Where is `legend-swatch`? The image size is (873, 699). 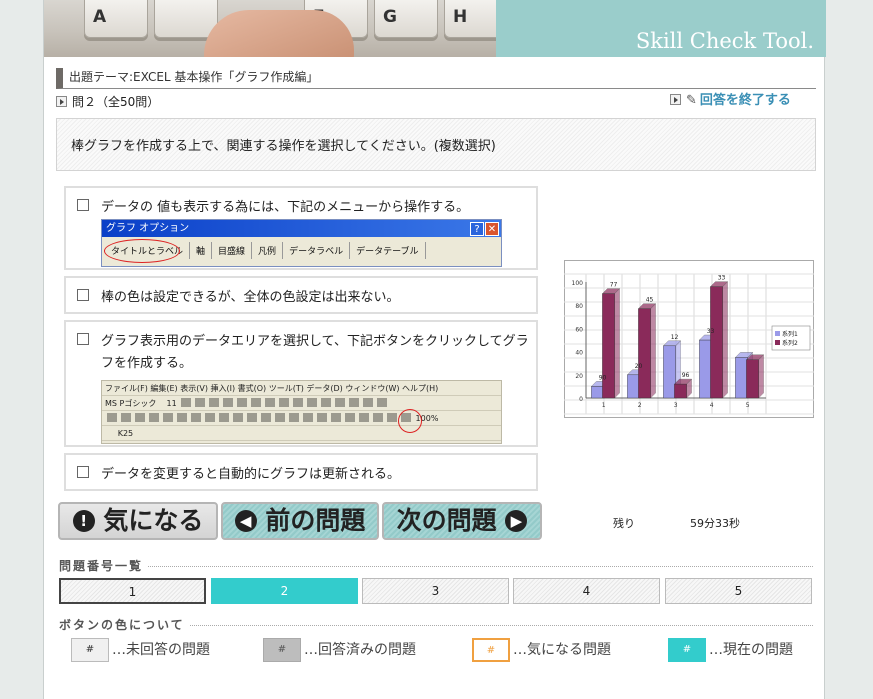 legend-swatch is located at coordinates (777, 342).